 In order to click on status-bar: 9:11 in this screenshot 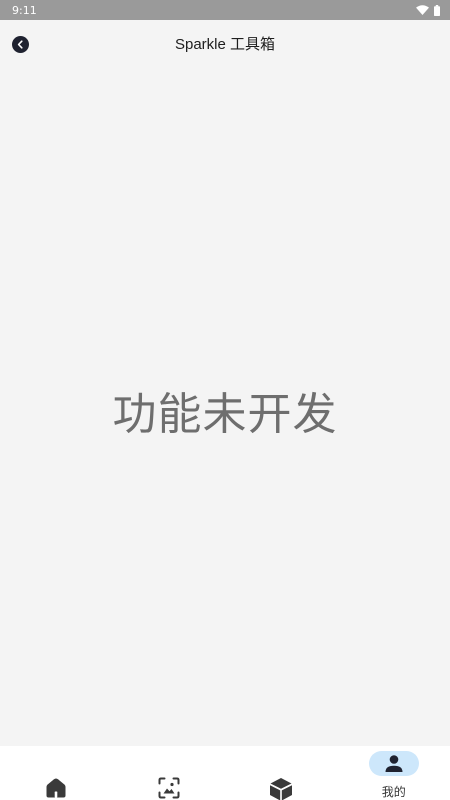, I will do `click(225, 10)`.